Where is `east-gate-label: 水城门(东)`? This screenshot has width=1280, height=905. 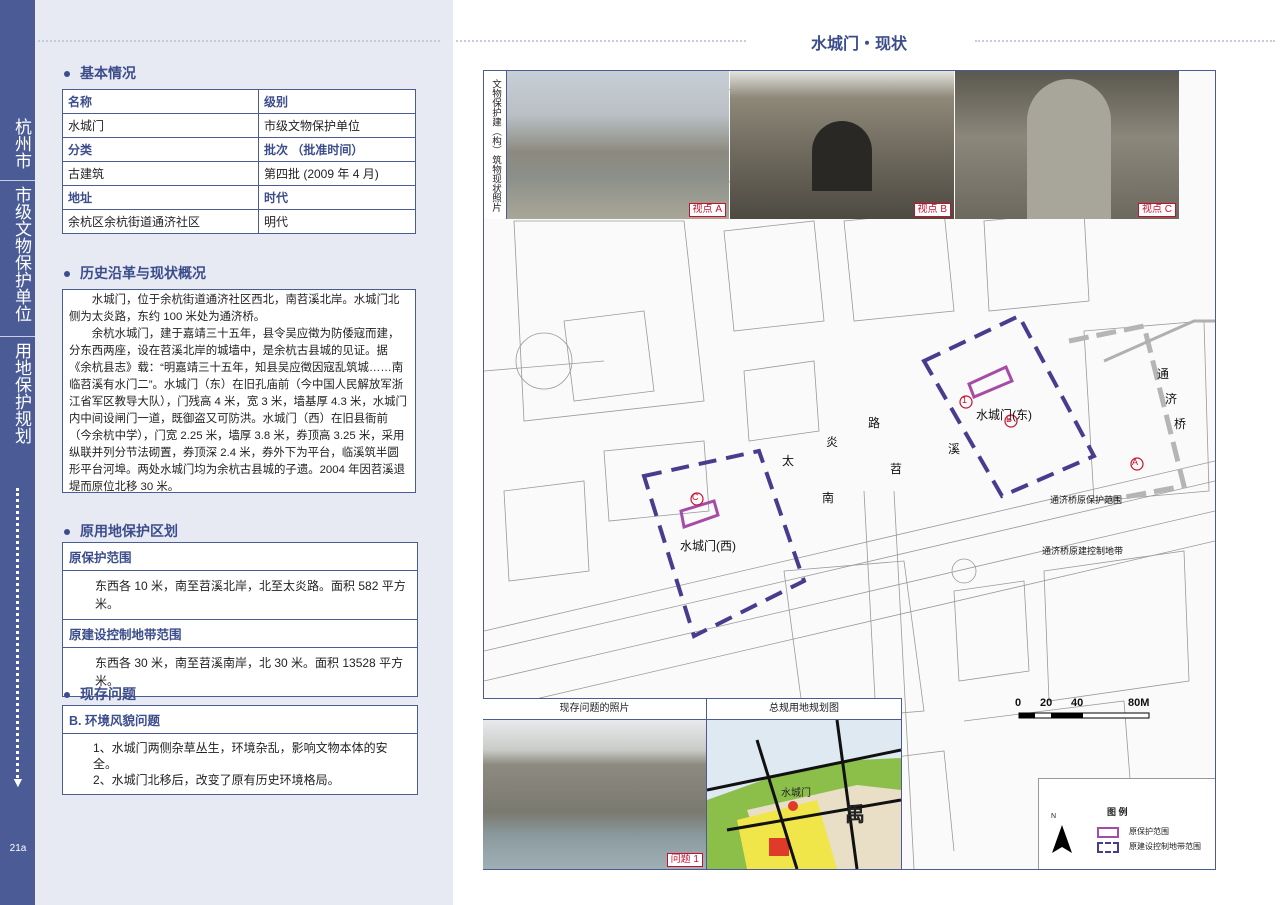
east-gate-label: 水城门(东) is located at coordinates (1004, 415).